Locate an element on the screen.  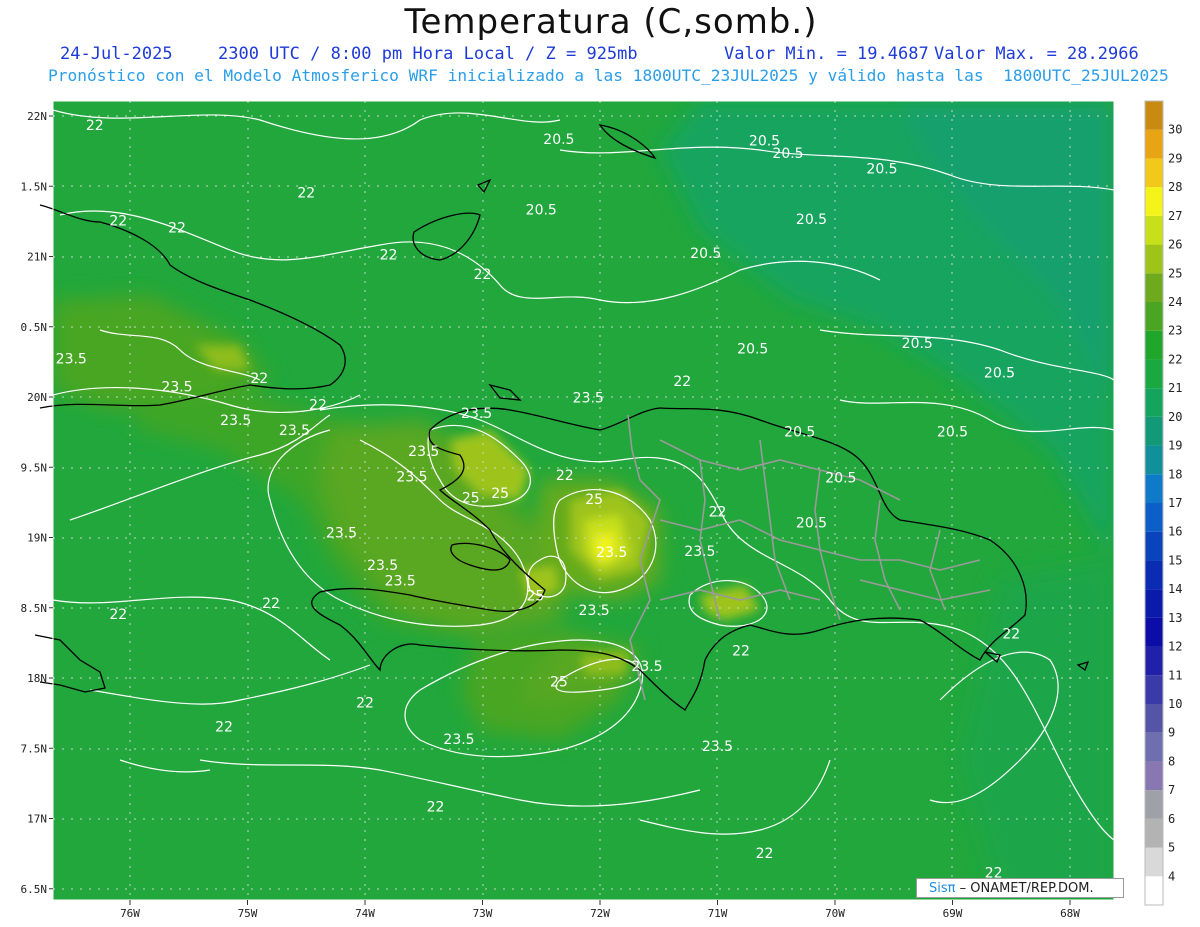
colorbar-label: 27 is located at coordinates (1175, 216).